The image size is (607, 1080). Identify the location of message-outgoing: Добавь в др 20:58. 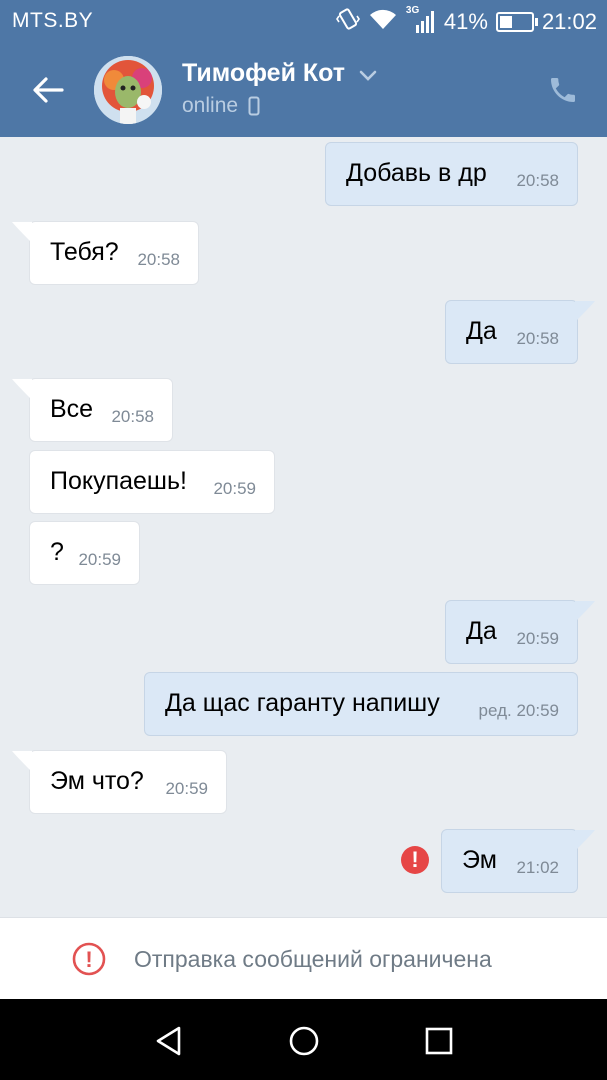
(451, 174).